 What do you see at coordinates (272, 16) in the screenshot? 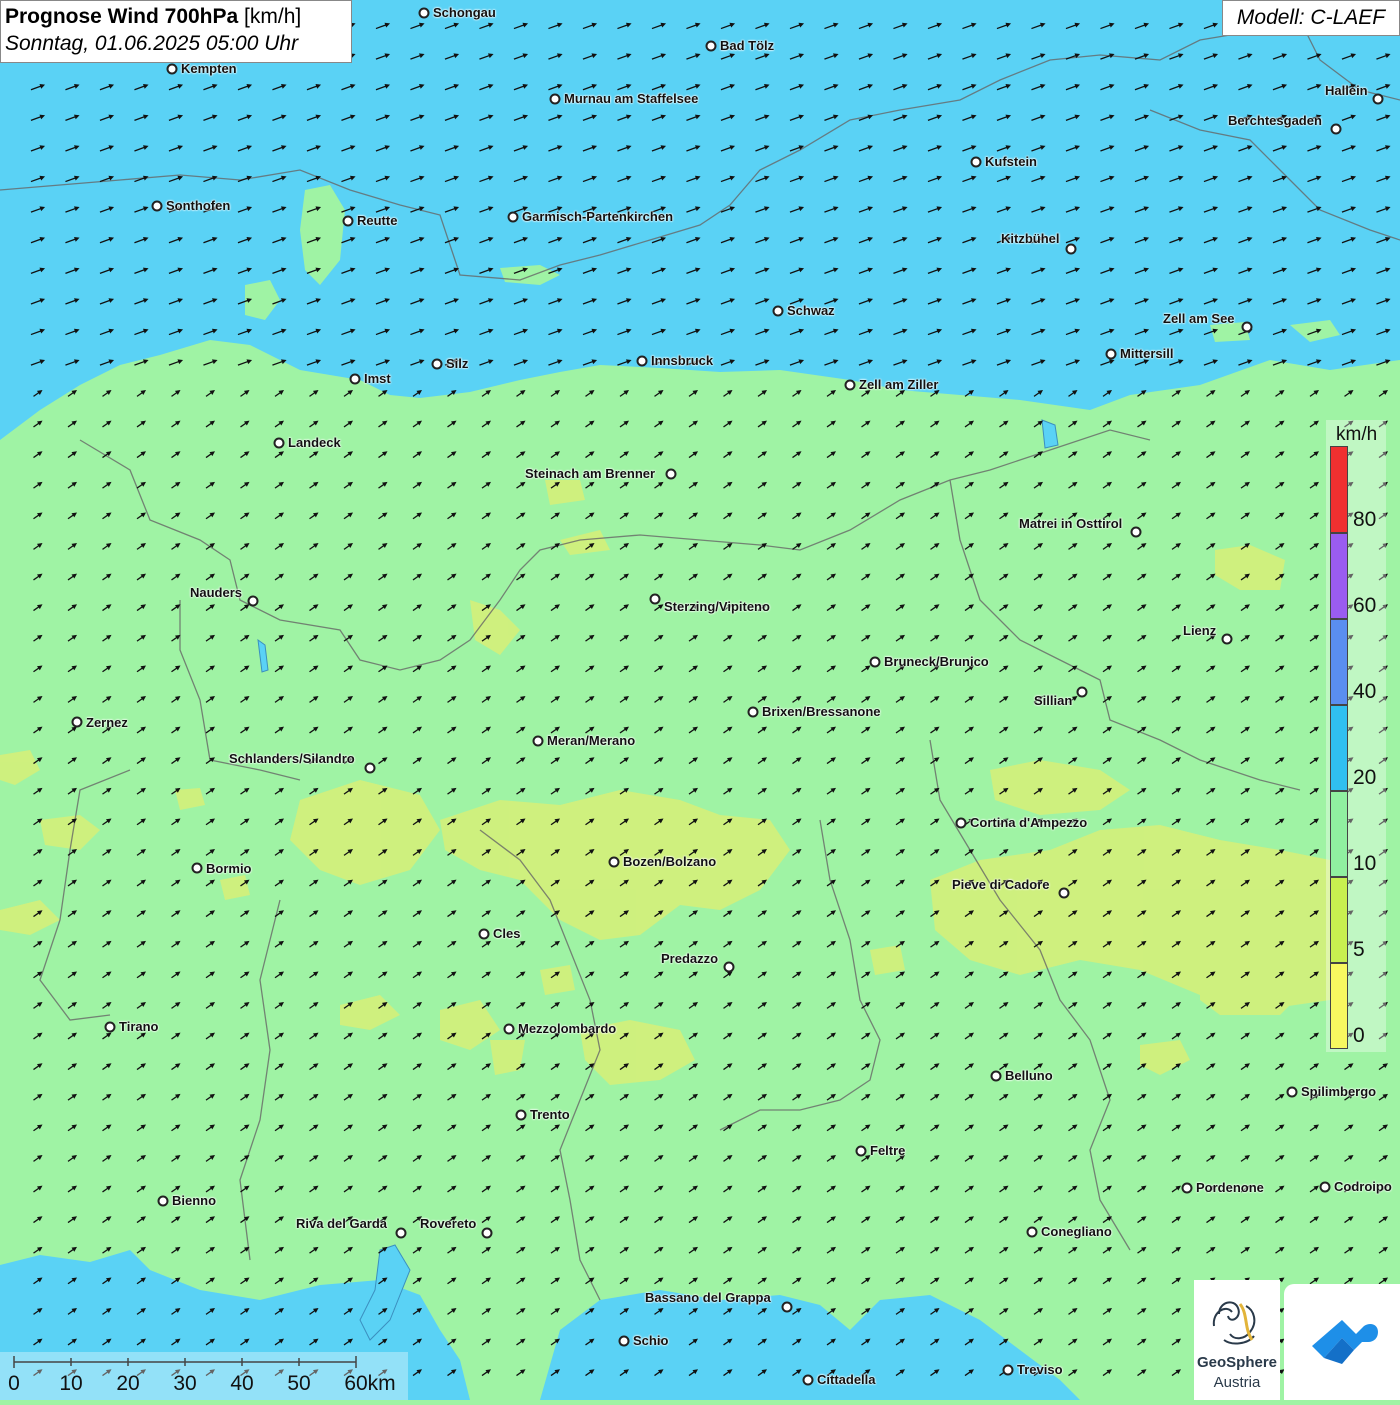
I see `map-title-unit: [km/h]` at bounding box center [272, 16].